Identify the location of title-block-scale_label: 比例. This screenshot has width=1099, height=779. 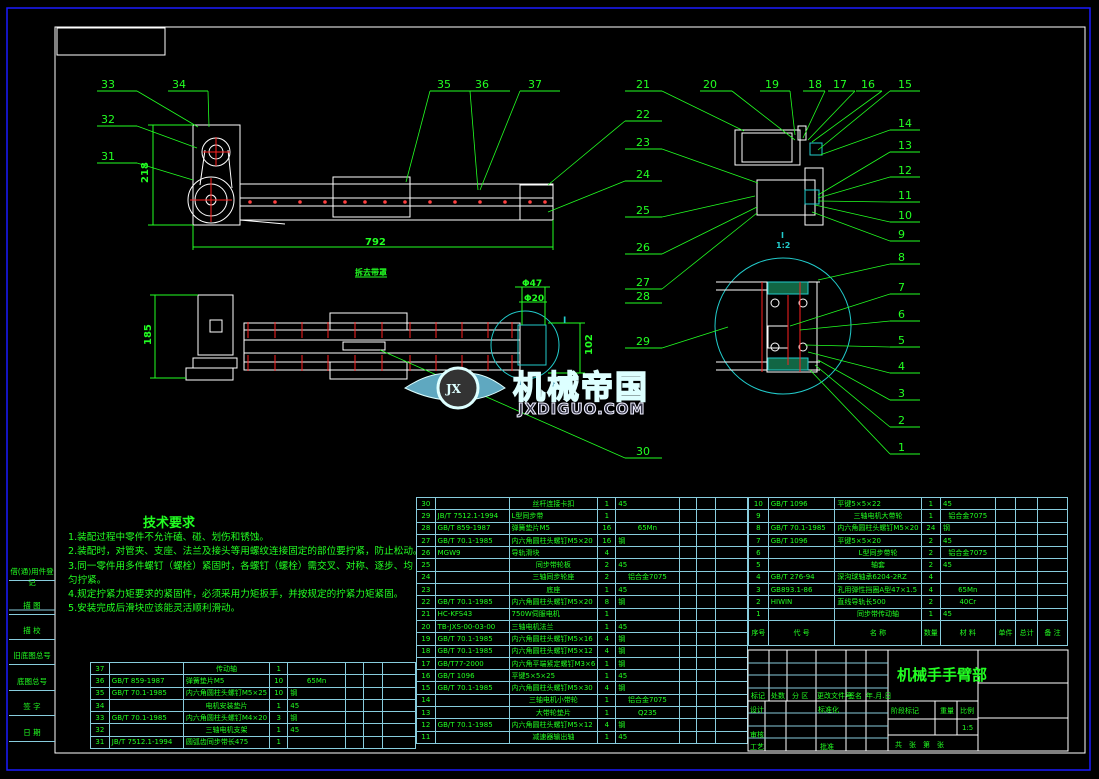
(967, 711).